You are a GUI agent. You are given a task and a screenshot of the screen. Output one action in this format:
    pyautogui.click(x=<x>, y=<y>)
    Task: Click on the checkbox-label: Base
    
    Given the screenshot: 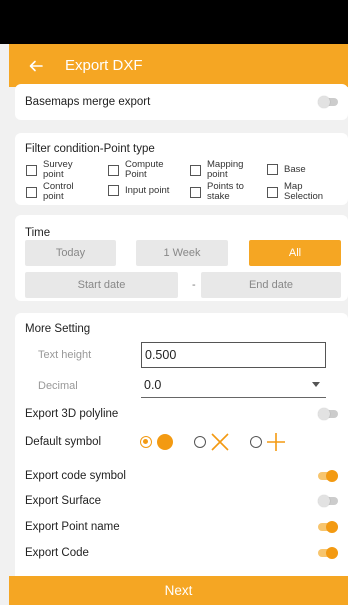 What is the action you would take?
    pyautogui.click(x=295, y=169)
    